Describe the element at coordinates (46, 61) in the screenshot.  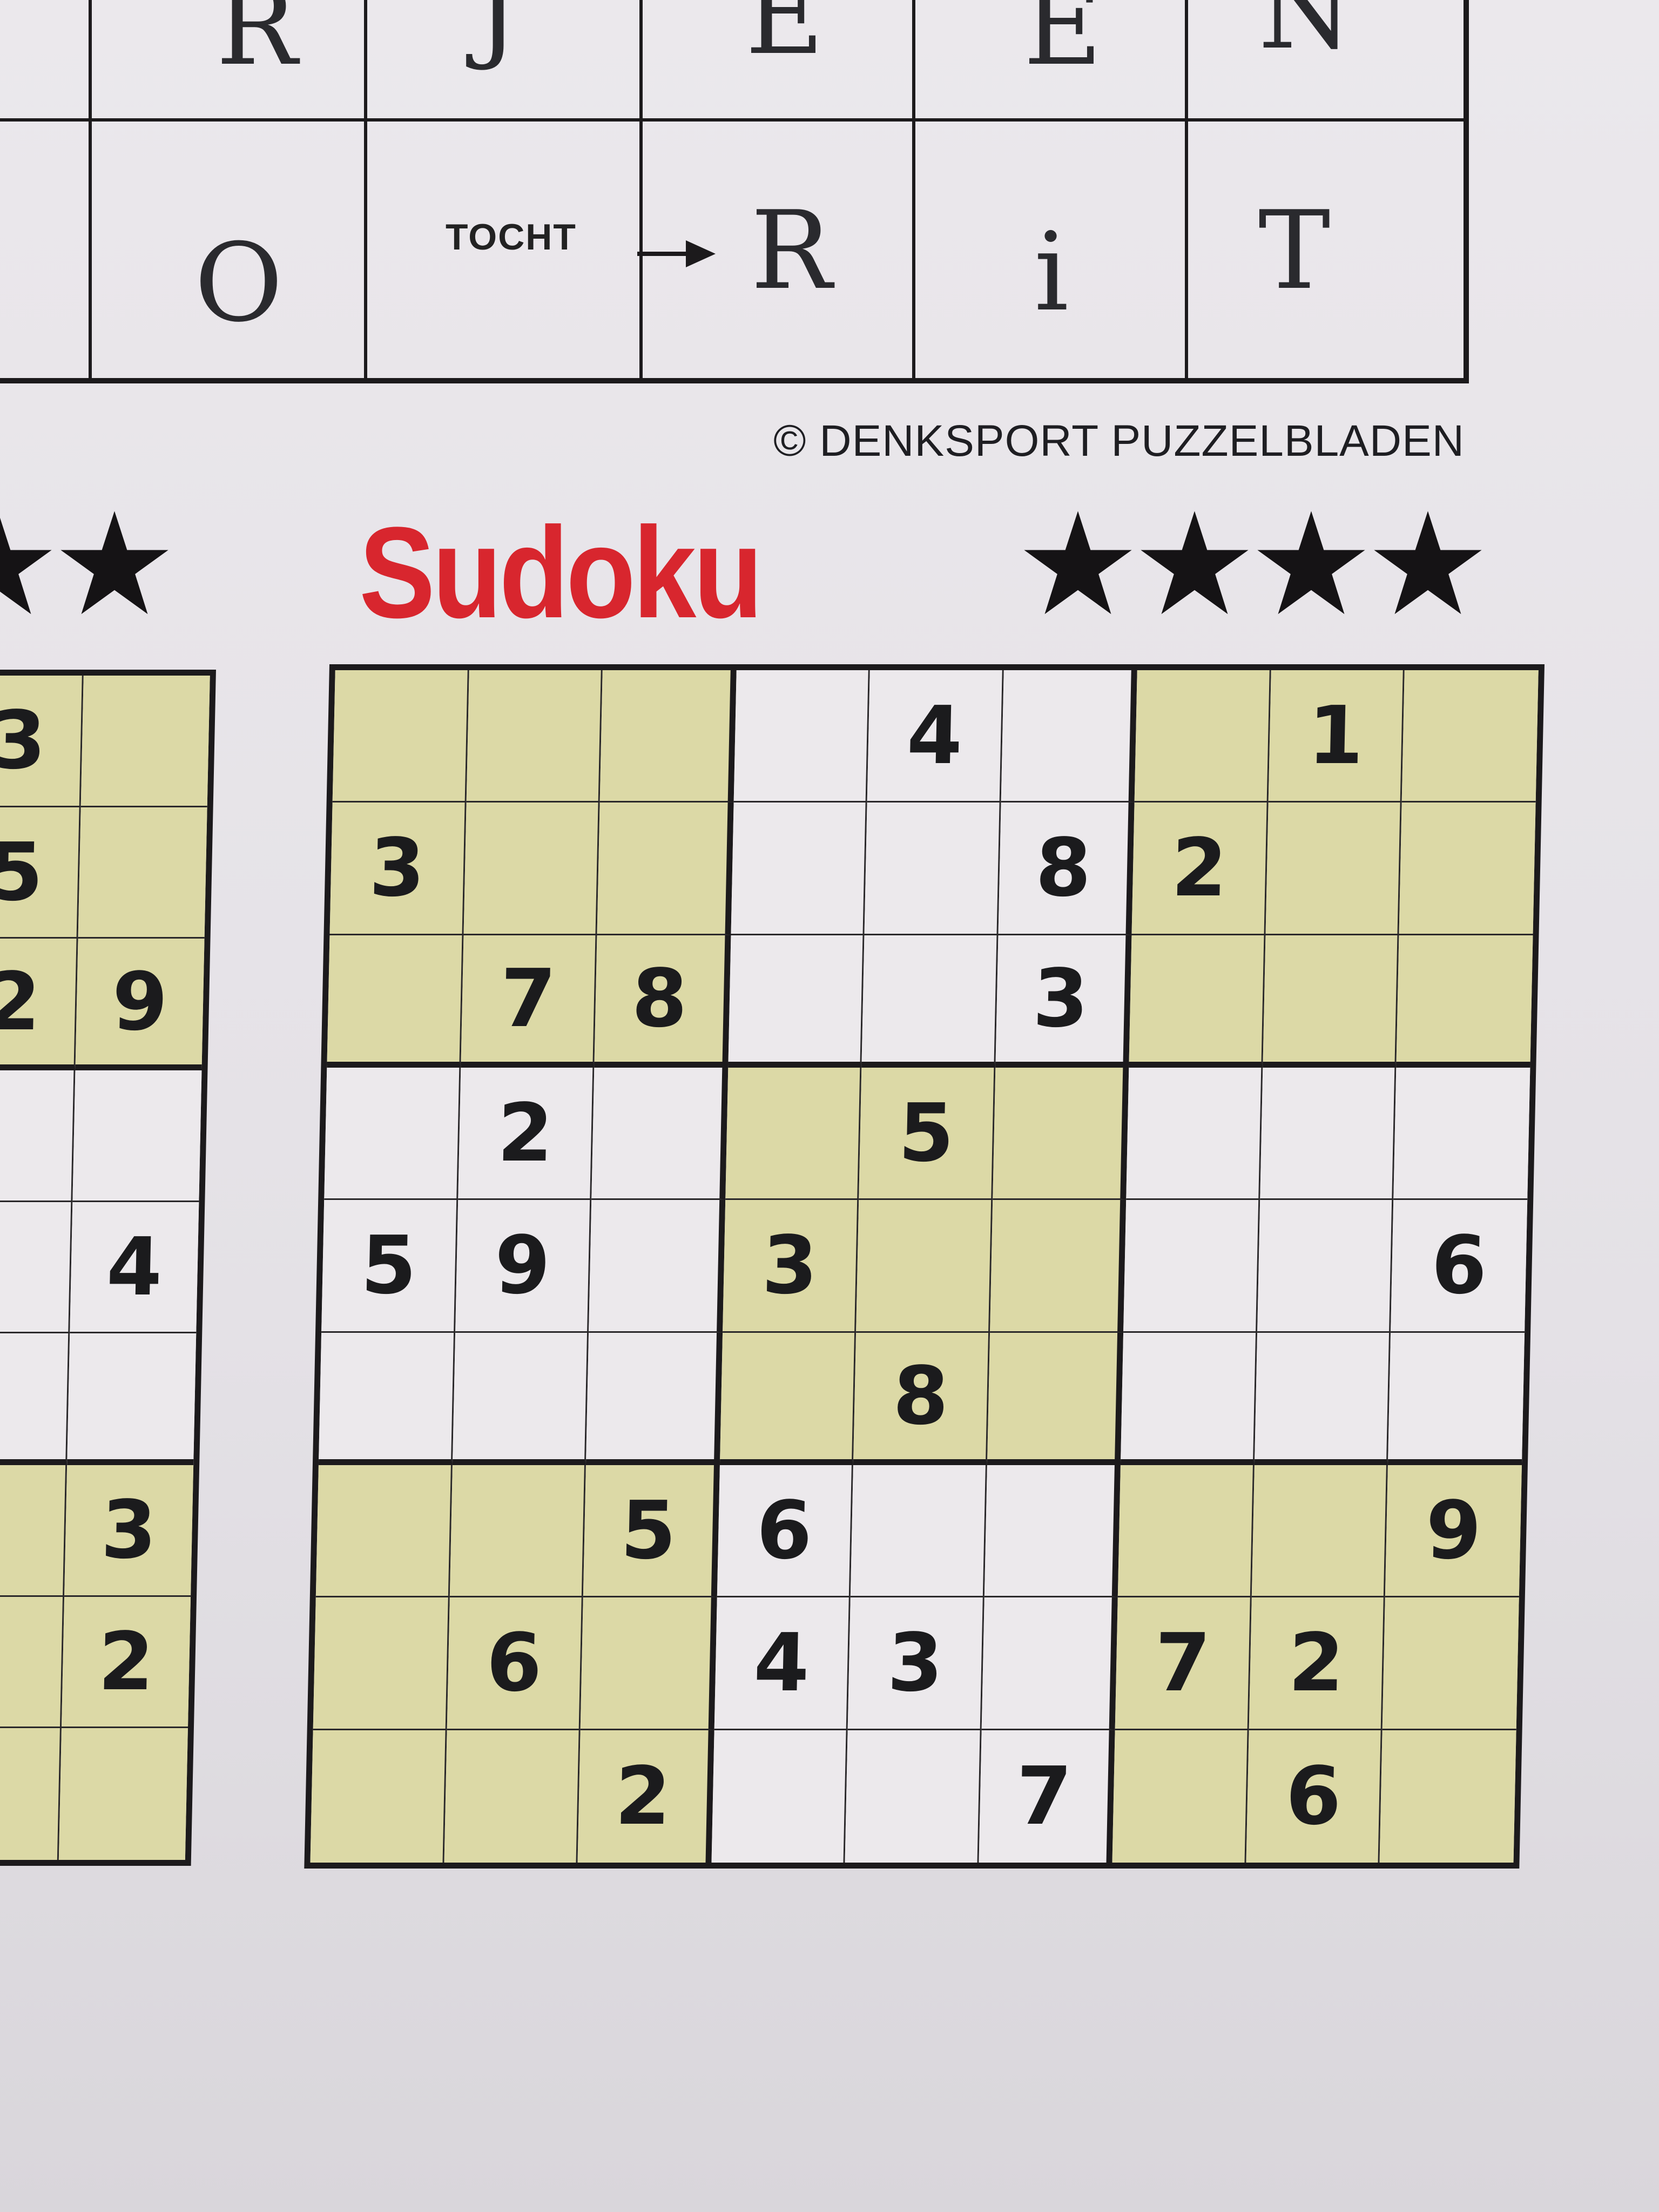
I see `word-cell` at that location.